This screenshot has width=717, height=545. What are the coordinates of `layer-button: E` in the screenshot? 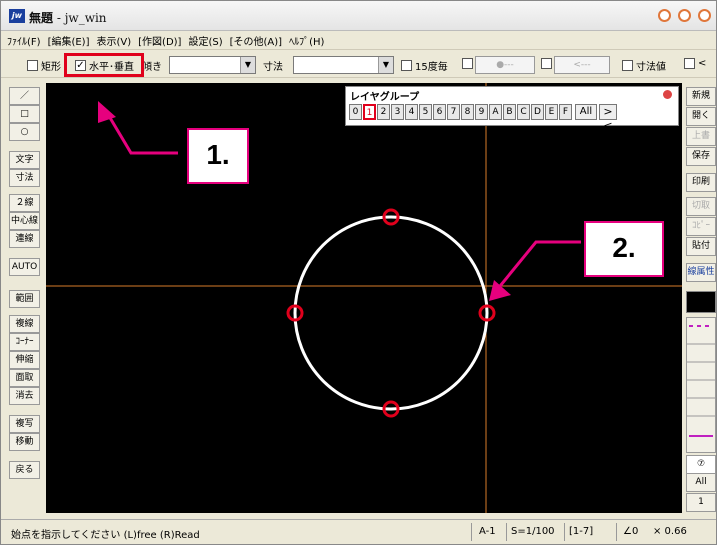 It's located at (551, 112).